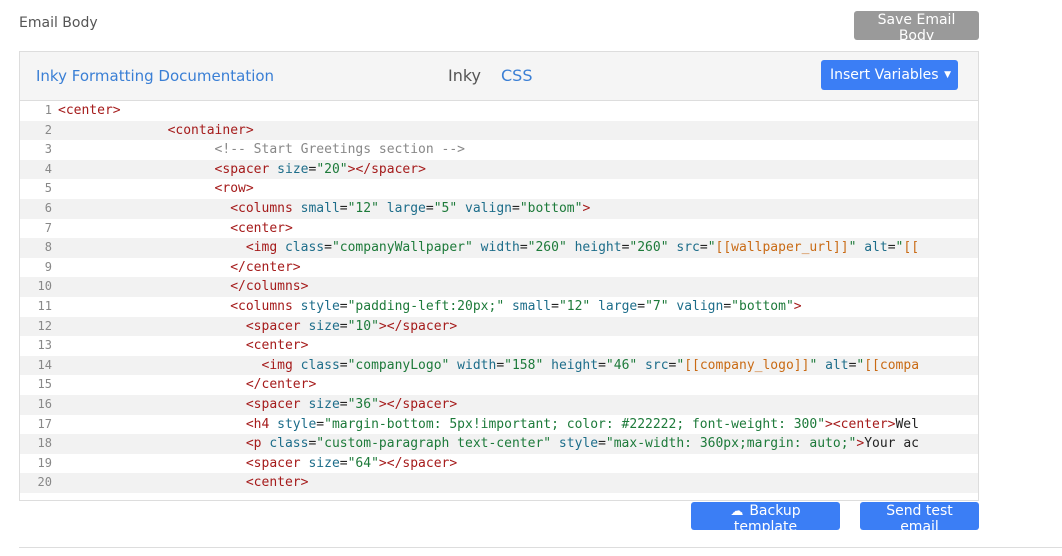 The height and width of the screenshot is (556, 1062). What do you see at coordinates (516, 75) in the screenshot?
I see `tab-css: CSS` at bounding box center [516, 75].